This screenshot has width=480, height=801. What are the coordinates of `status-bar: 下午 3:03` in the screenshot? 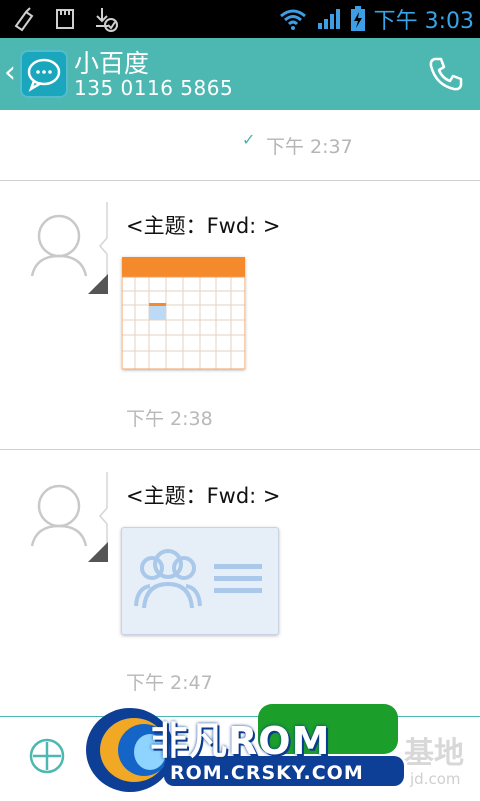 It's located at (240, 19).